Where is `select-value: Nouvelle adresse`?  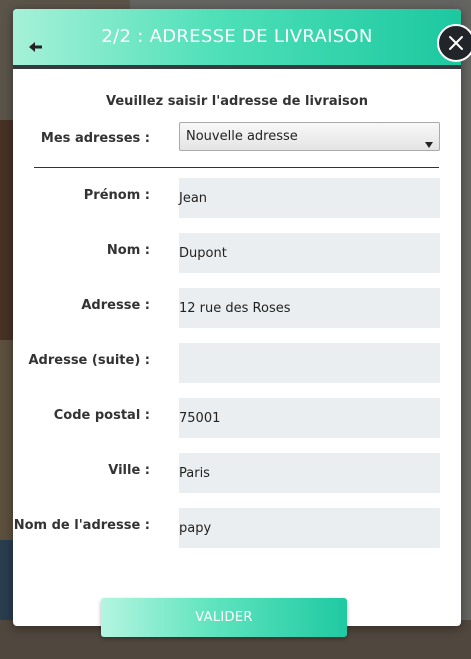
select-value: Nouvelle adresse is located at coordinates (242, 136).